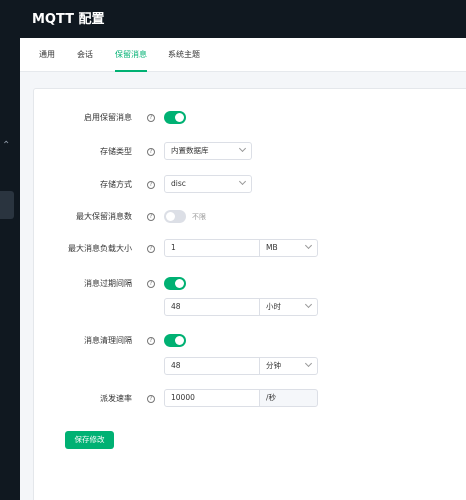 This screenshot has width=466, height=500. I want to click on max-retained-label: 最大保留消息数, so click(104, 216).